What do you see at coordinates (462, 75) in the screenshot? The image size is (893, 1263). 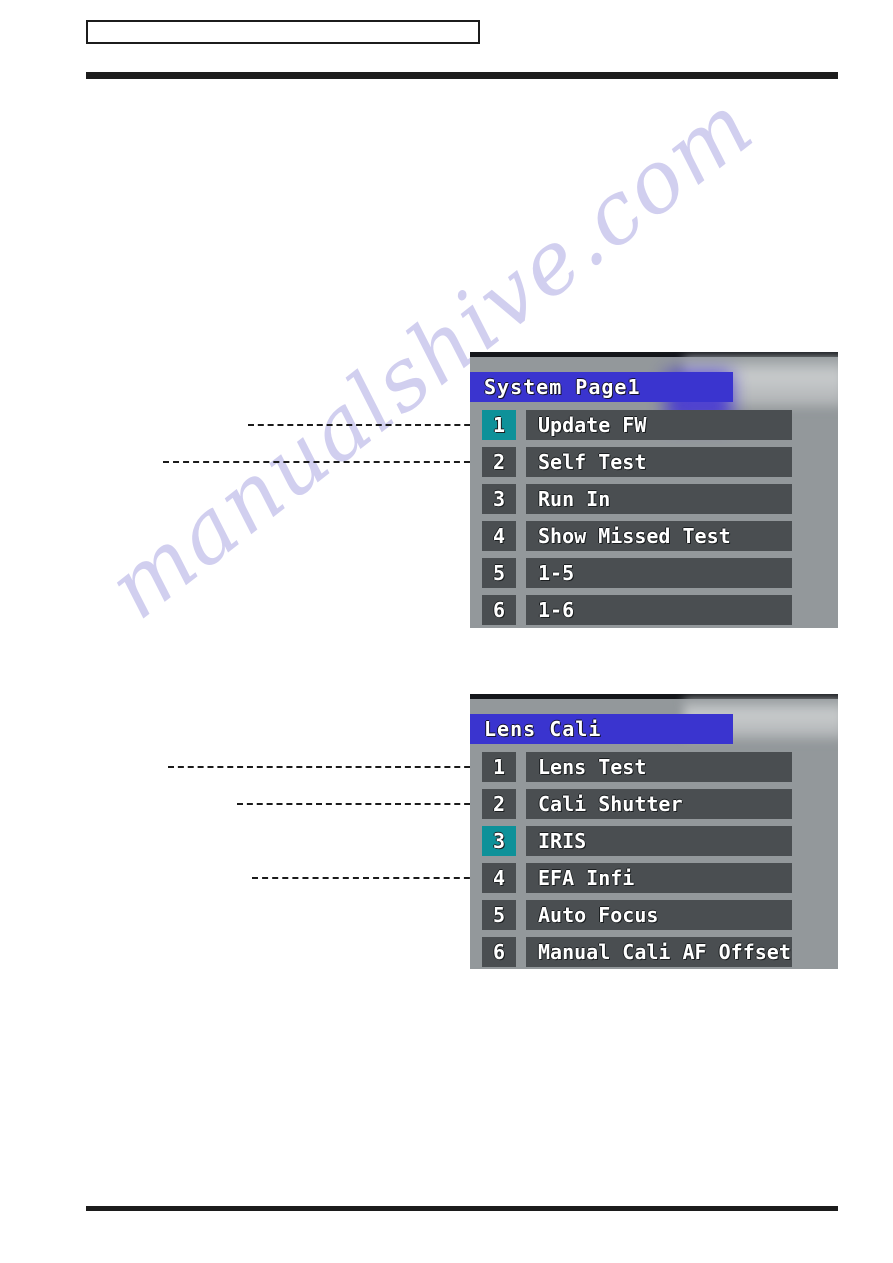 I see `header-divider-rule` at bounding box center [462, 75].